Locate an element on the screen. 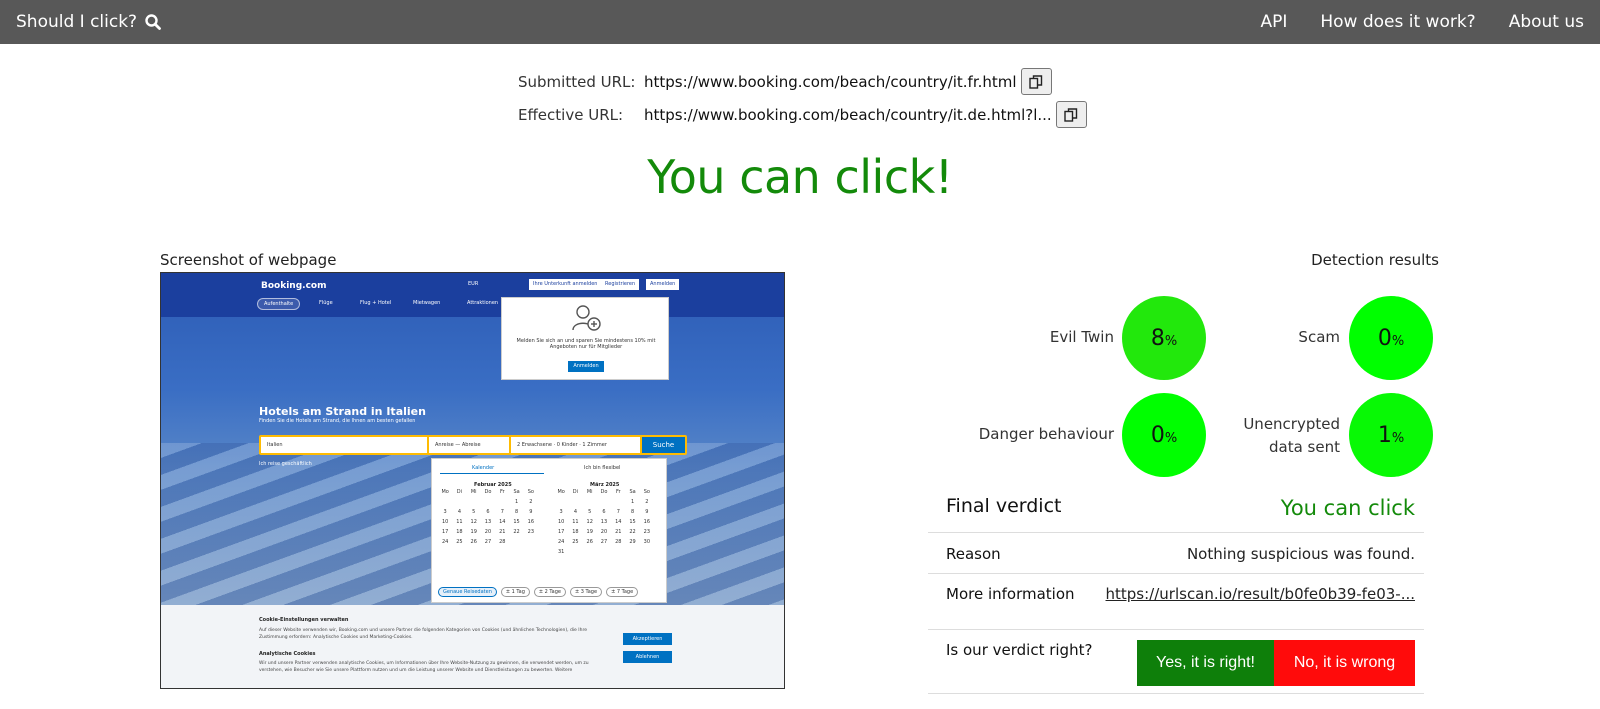 The image size is (1600, 709). screenshot-day: 9 is located at coordinates (531, 512).